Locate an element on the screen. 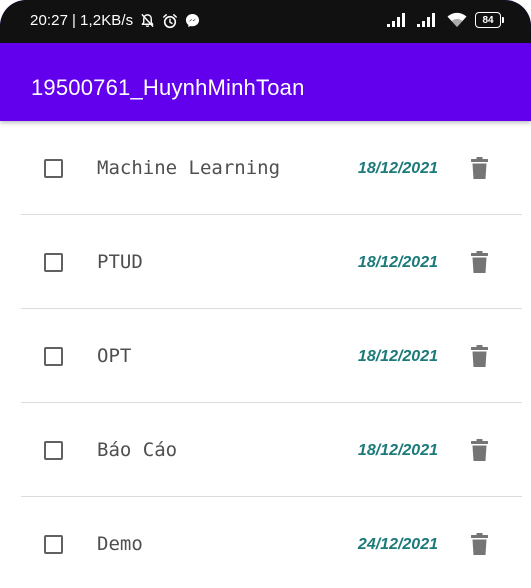 This screenshot has width=531, height=588. battery-icon: 84 is located at coordinates (489, 20).